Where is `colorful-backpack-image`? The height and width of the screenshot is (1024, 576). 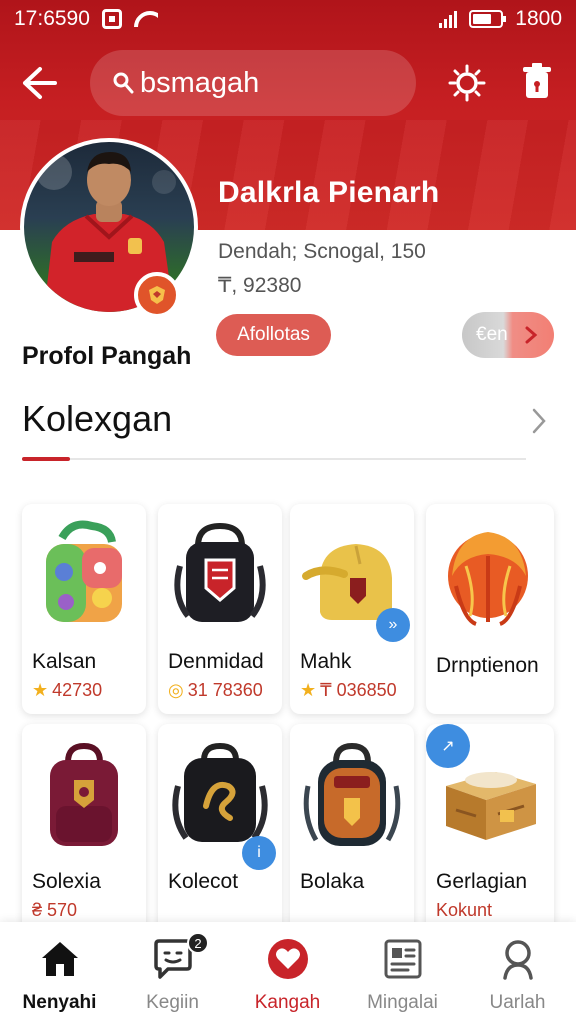 colorful-backpack-image is located at coordinates (84, 575).